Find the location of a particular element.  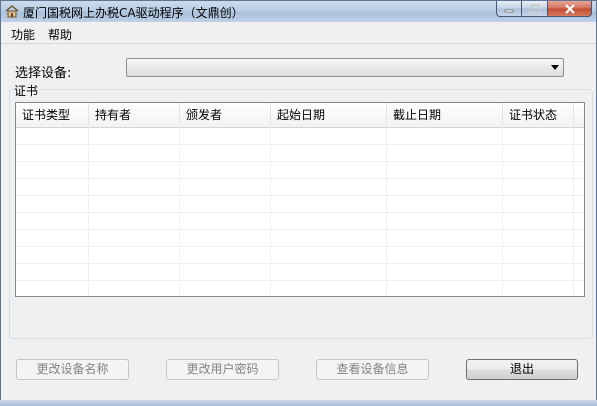

chevron-down-icon is located at coordinates (555, 67).